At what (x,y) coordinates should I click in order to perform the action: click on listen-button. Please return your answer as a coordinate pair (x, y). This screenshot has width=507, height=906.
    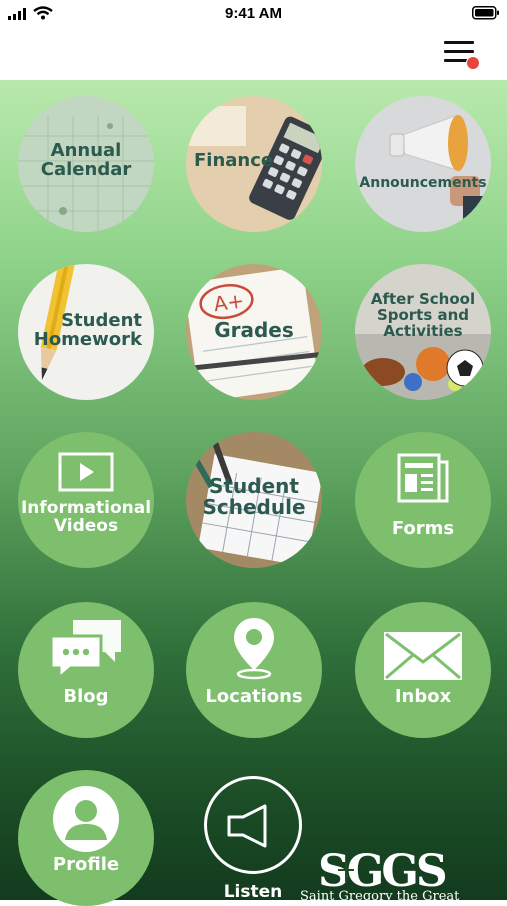
    Looking at the image, I should click on (253, 825).